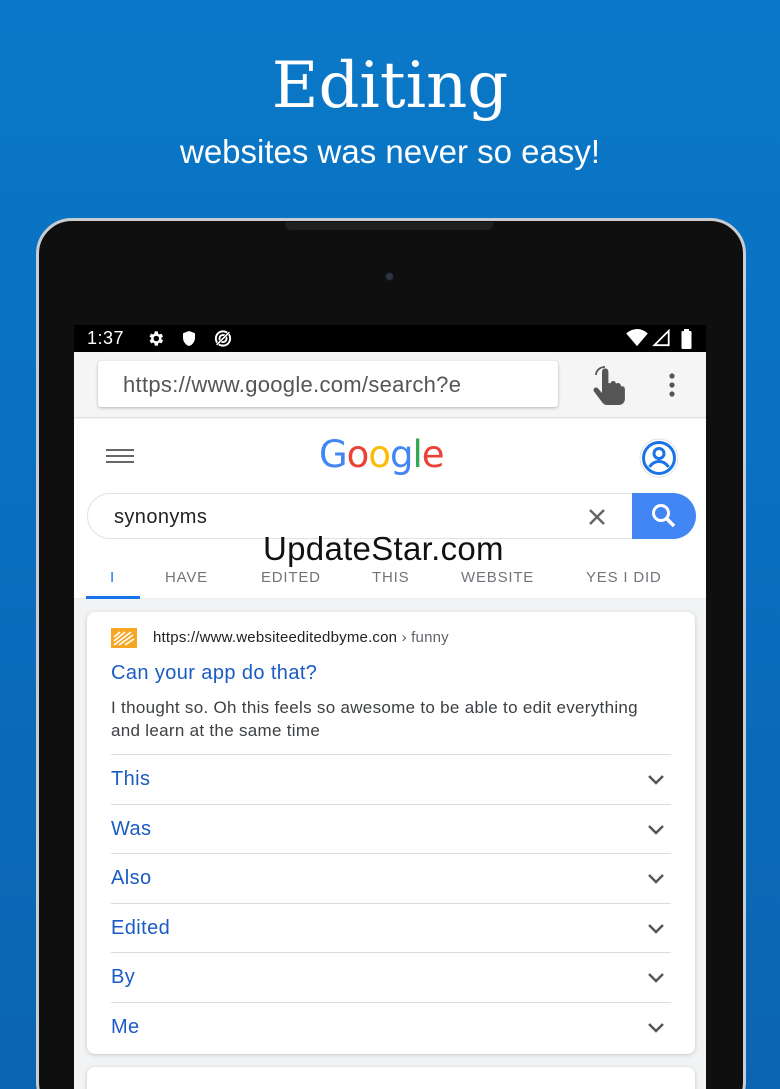  I want to click on tablet-notch, so click(389, 226).